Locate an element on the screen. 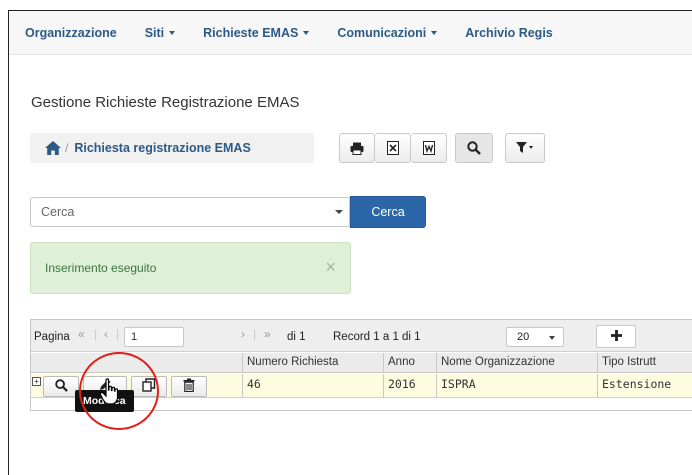 The width and height of the screenshot is (692, 475). prev-page-button: ‹ is located at coordinates (106, 334).